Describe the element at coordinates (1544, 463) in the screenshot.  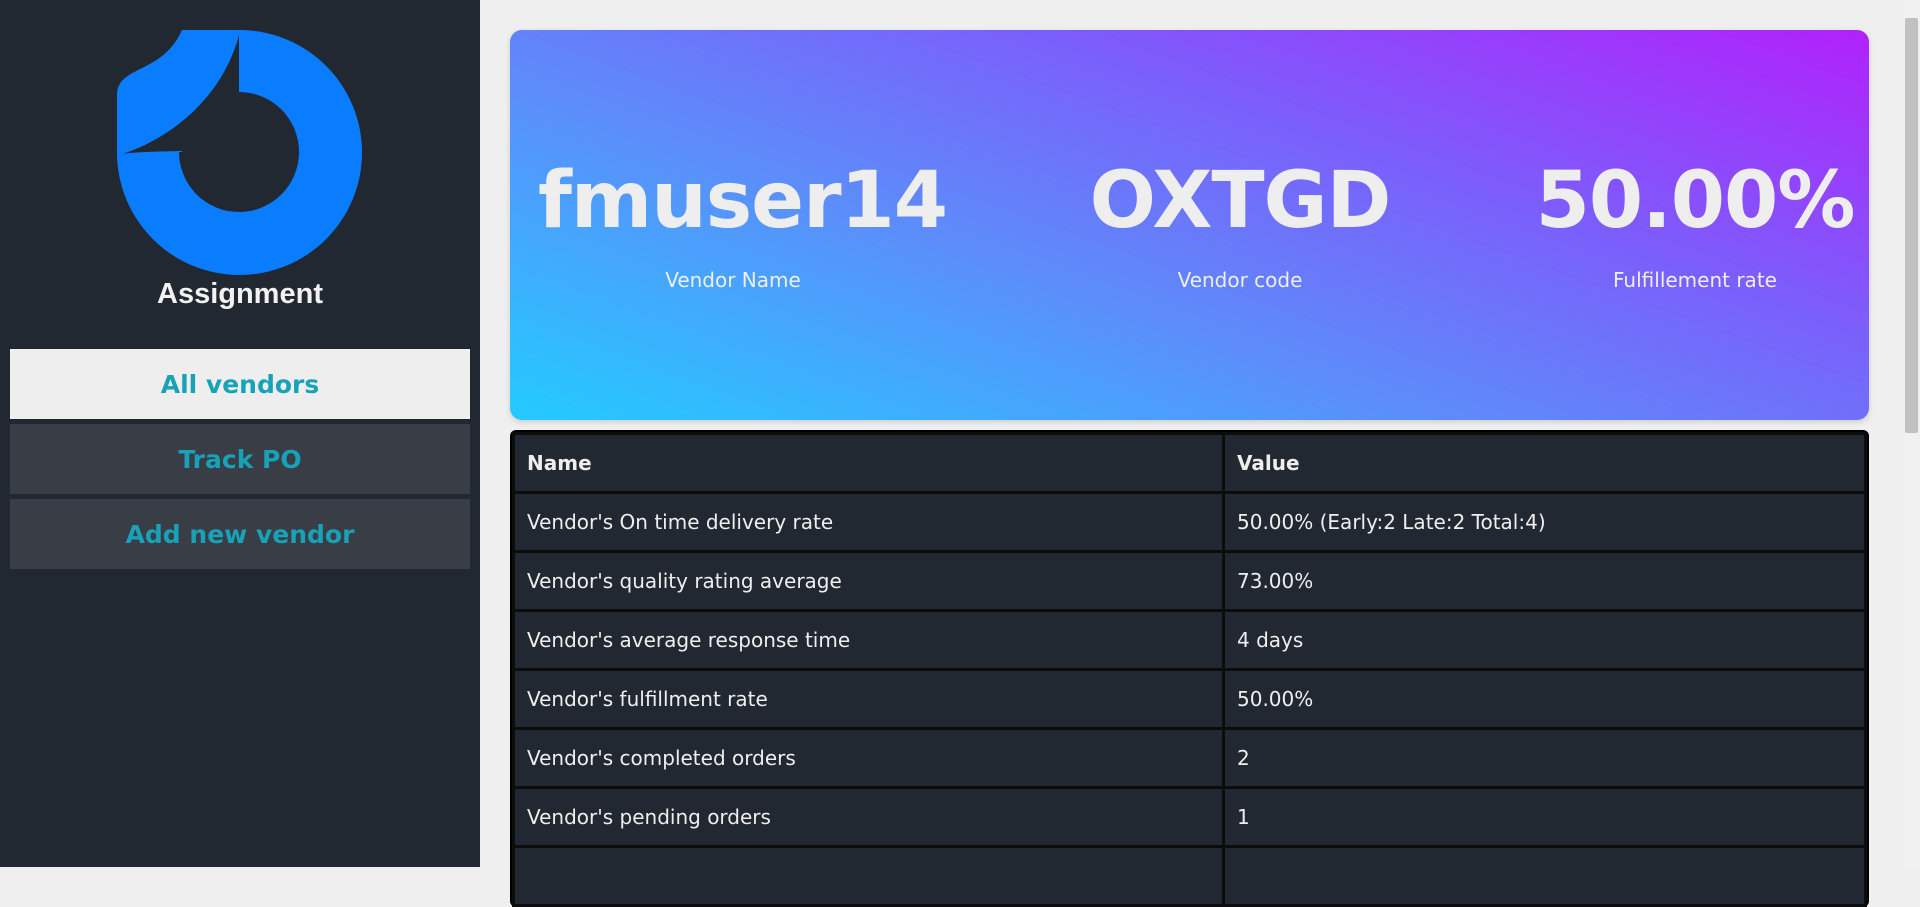
I see `column-header-value: Value` at that location.